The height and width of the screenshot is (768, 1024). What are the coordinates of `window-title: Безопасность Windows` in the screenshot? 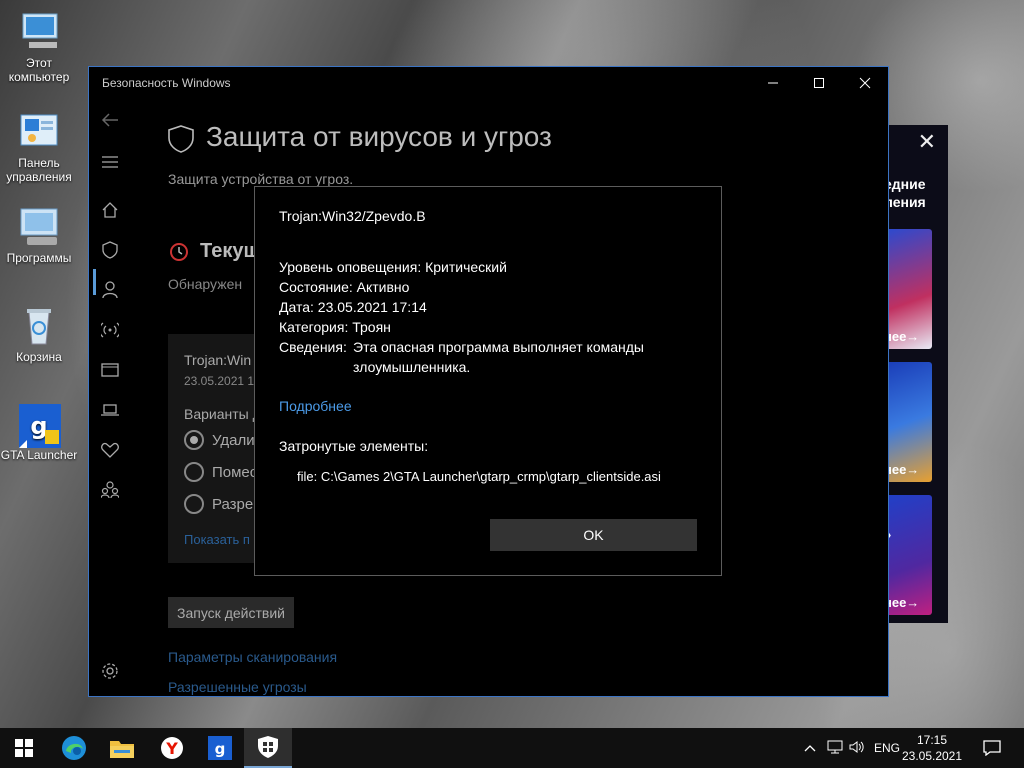 It's located at (166, 83).